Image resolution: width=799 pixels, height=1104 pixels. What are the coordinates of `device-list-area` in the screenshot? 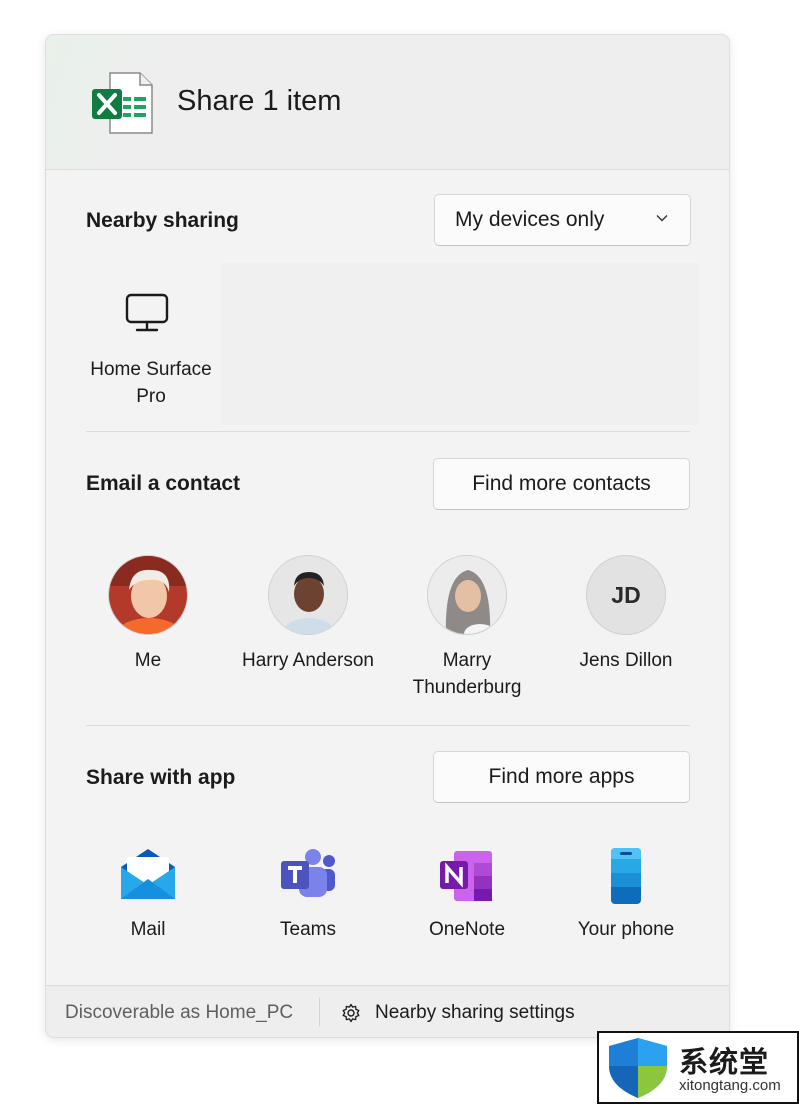 It's located at (460, 344).